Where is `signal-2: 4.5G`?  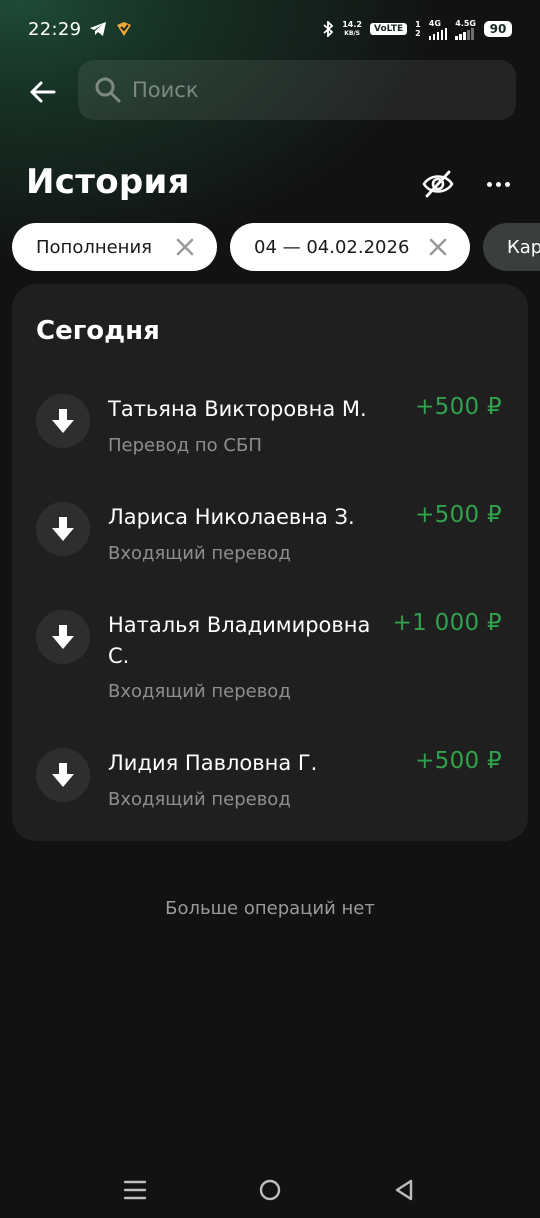 signal-2: 4.5G is located at coordinates (465, 29).